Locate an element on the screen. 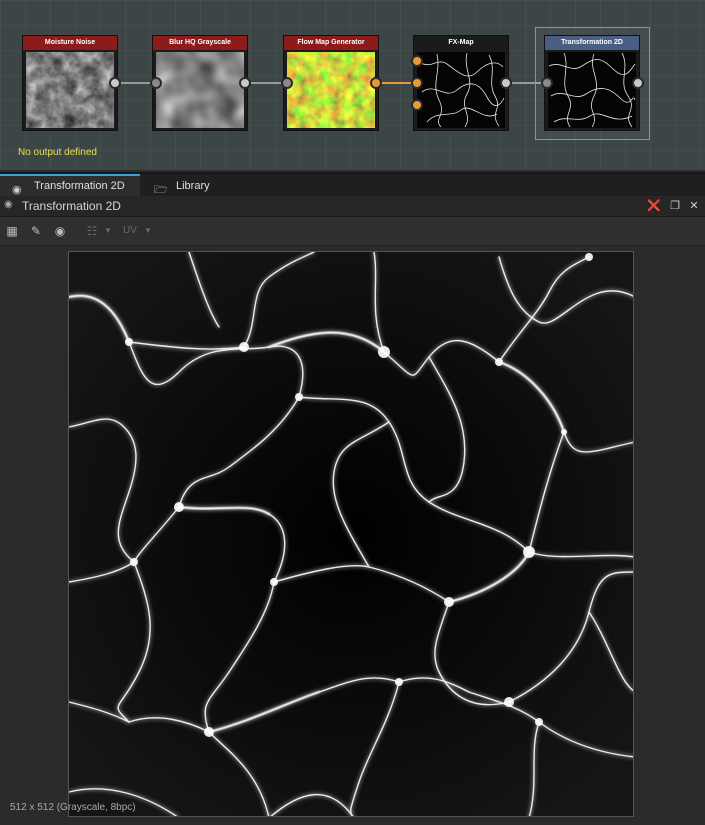 The width and height of the screenshot is (705, 825). tab-label: Library is located at coordinates (193, 186).